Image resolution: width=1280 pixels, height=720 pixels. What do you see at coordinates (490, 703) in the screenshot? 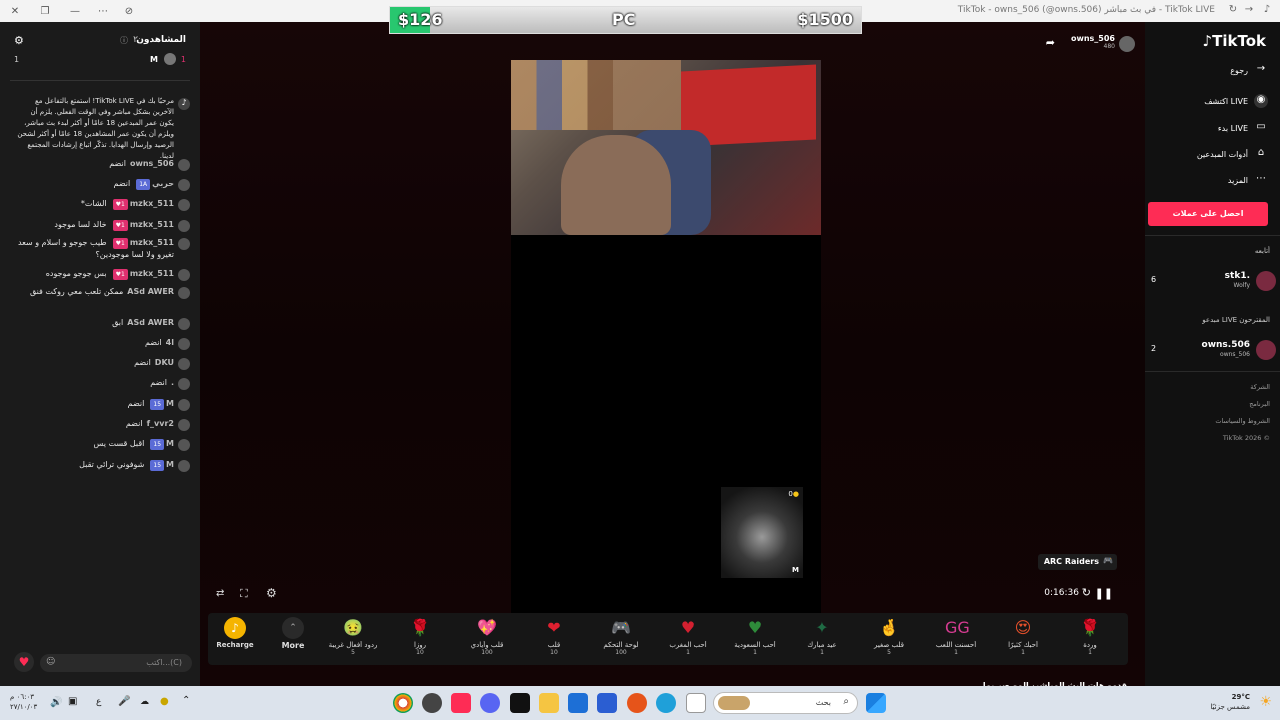
I see `discord-app-icon` at bounding box center [490, 703].